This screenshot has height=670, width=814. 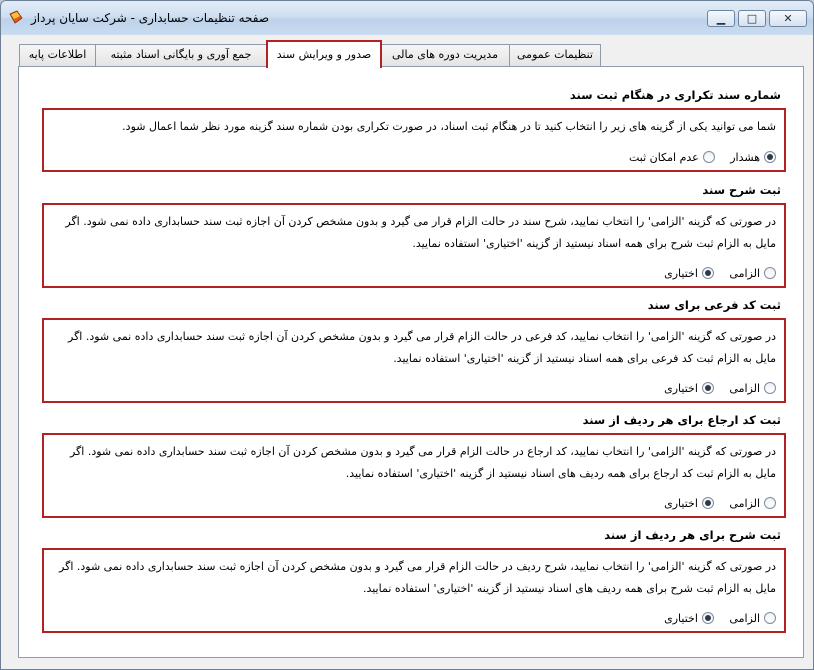 I want to click on tab-fiscal-periods: مدیریت دوره های مالی, so click(x=445, y=55).